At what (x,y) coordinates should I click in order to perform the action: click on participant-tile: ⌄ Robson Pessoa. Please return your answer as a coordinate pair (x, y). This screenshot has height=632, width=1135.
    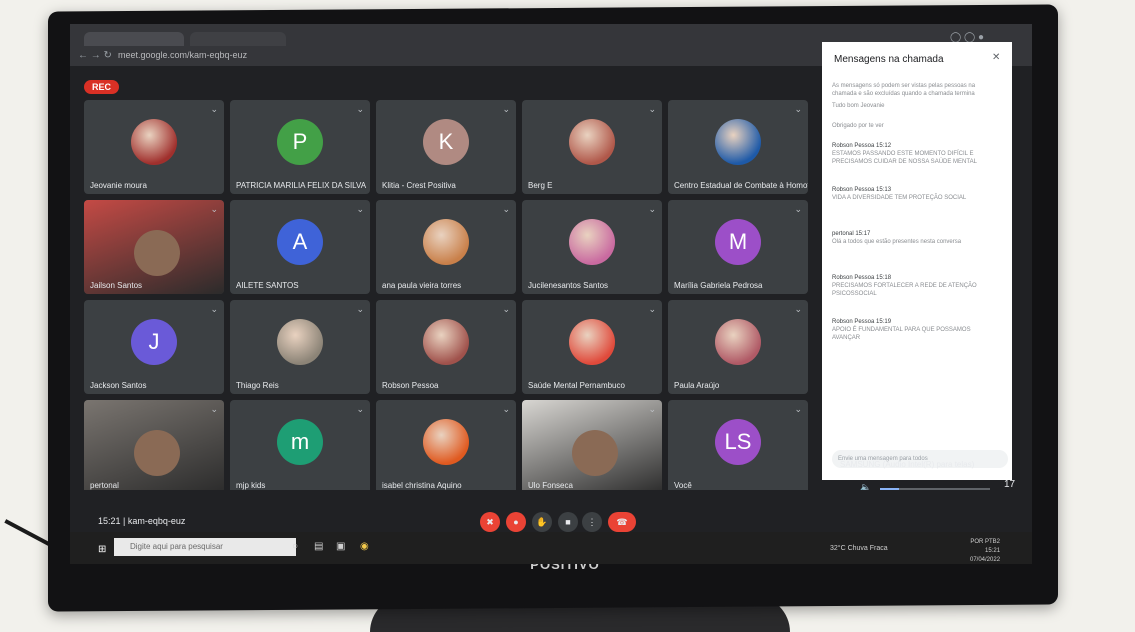
    Looking at the image, I should click on (446, 347).